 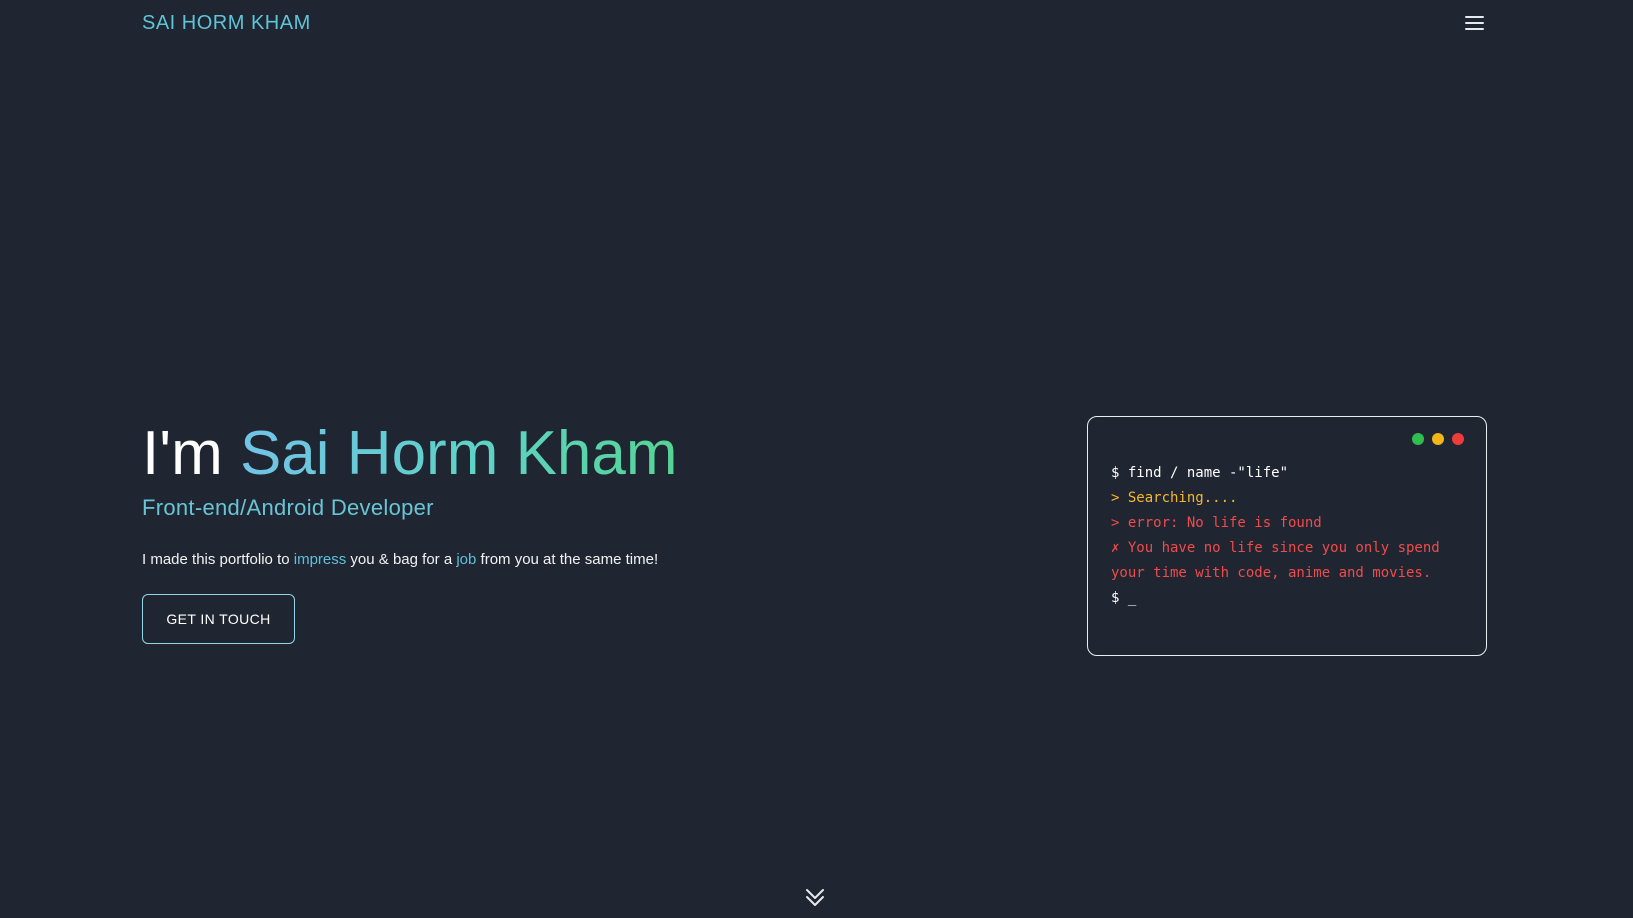 What do you see at coordinates (226, 23) in the screenshot?
I see `brand-logo-link: SAI HORM KHAM` at bounding box center [226, 23].